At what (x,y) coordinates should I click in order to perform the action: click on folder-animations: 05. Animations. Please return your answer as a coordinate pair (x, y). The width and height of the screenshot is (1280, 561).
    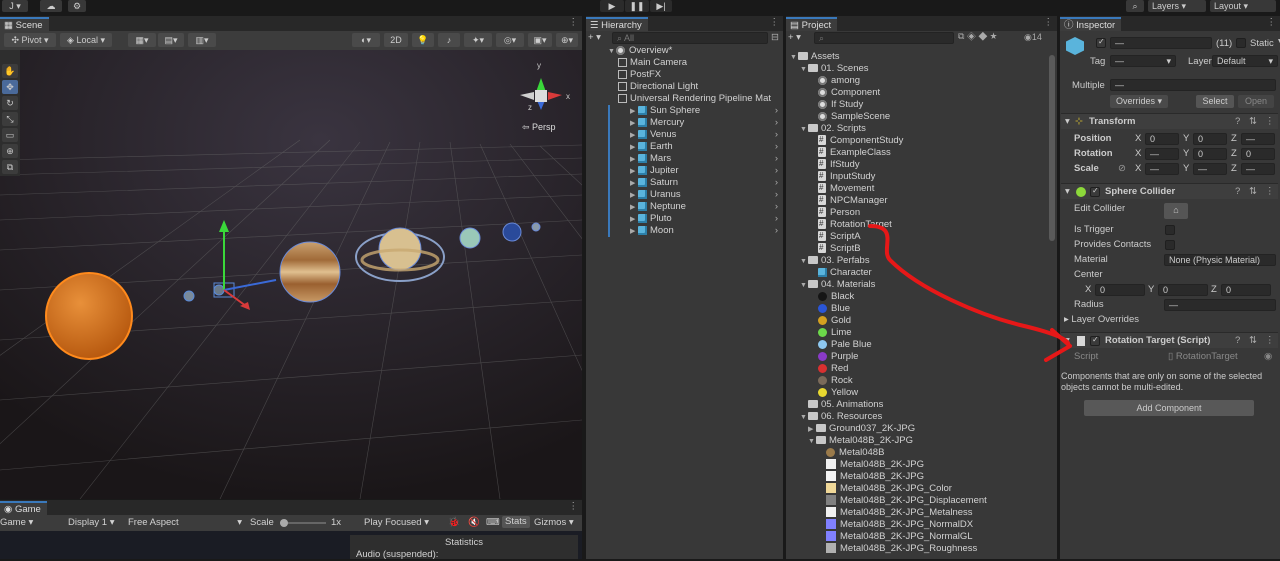
    Looking at the image, I should click on (841, 405).